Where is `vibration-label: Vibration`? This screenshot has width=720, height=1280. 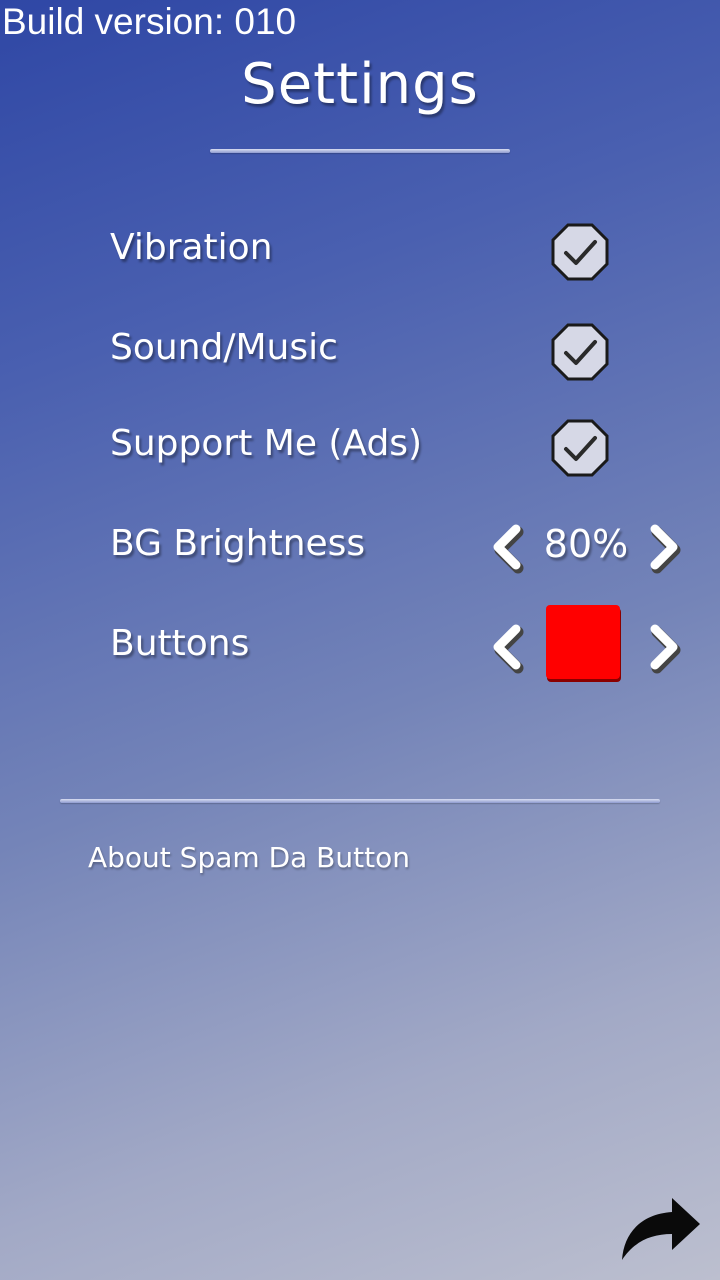 vibration-label: Vibration is located at coordinates (191, 247).